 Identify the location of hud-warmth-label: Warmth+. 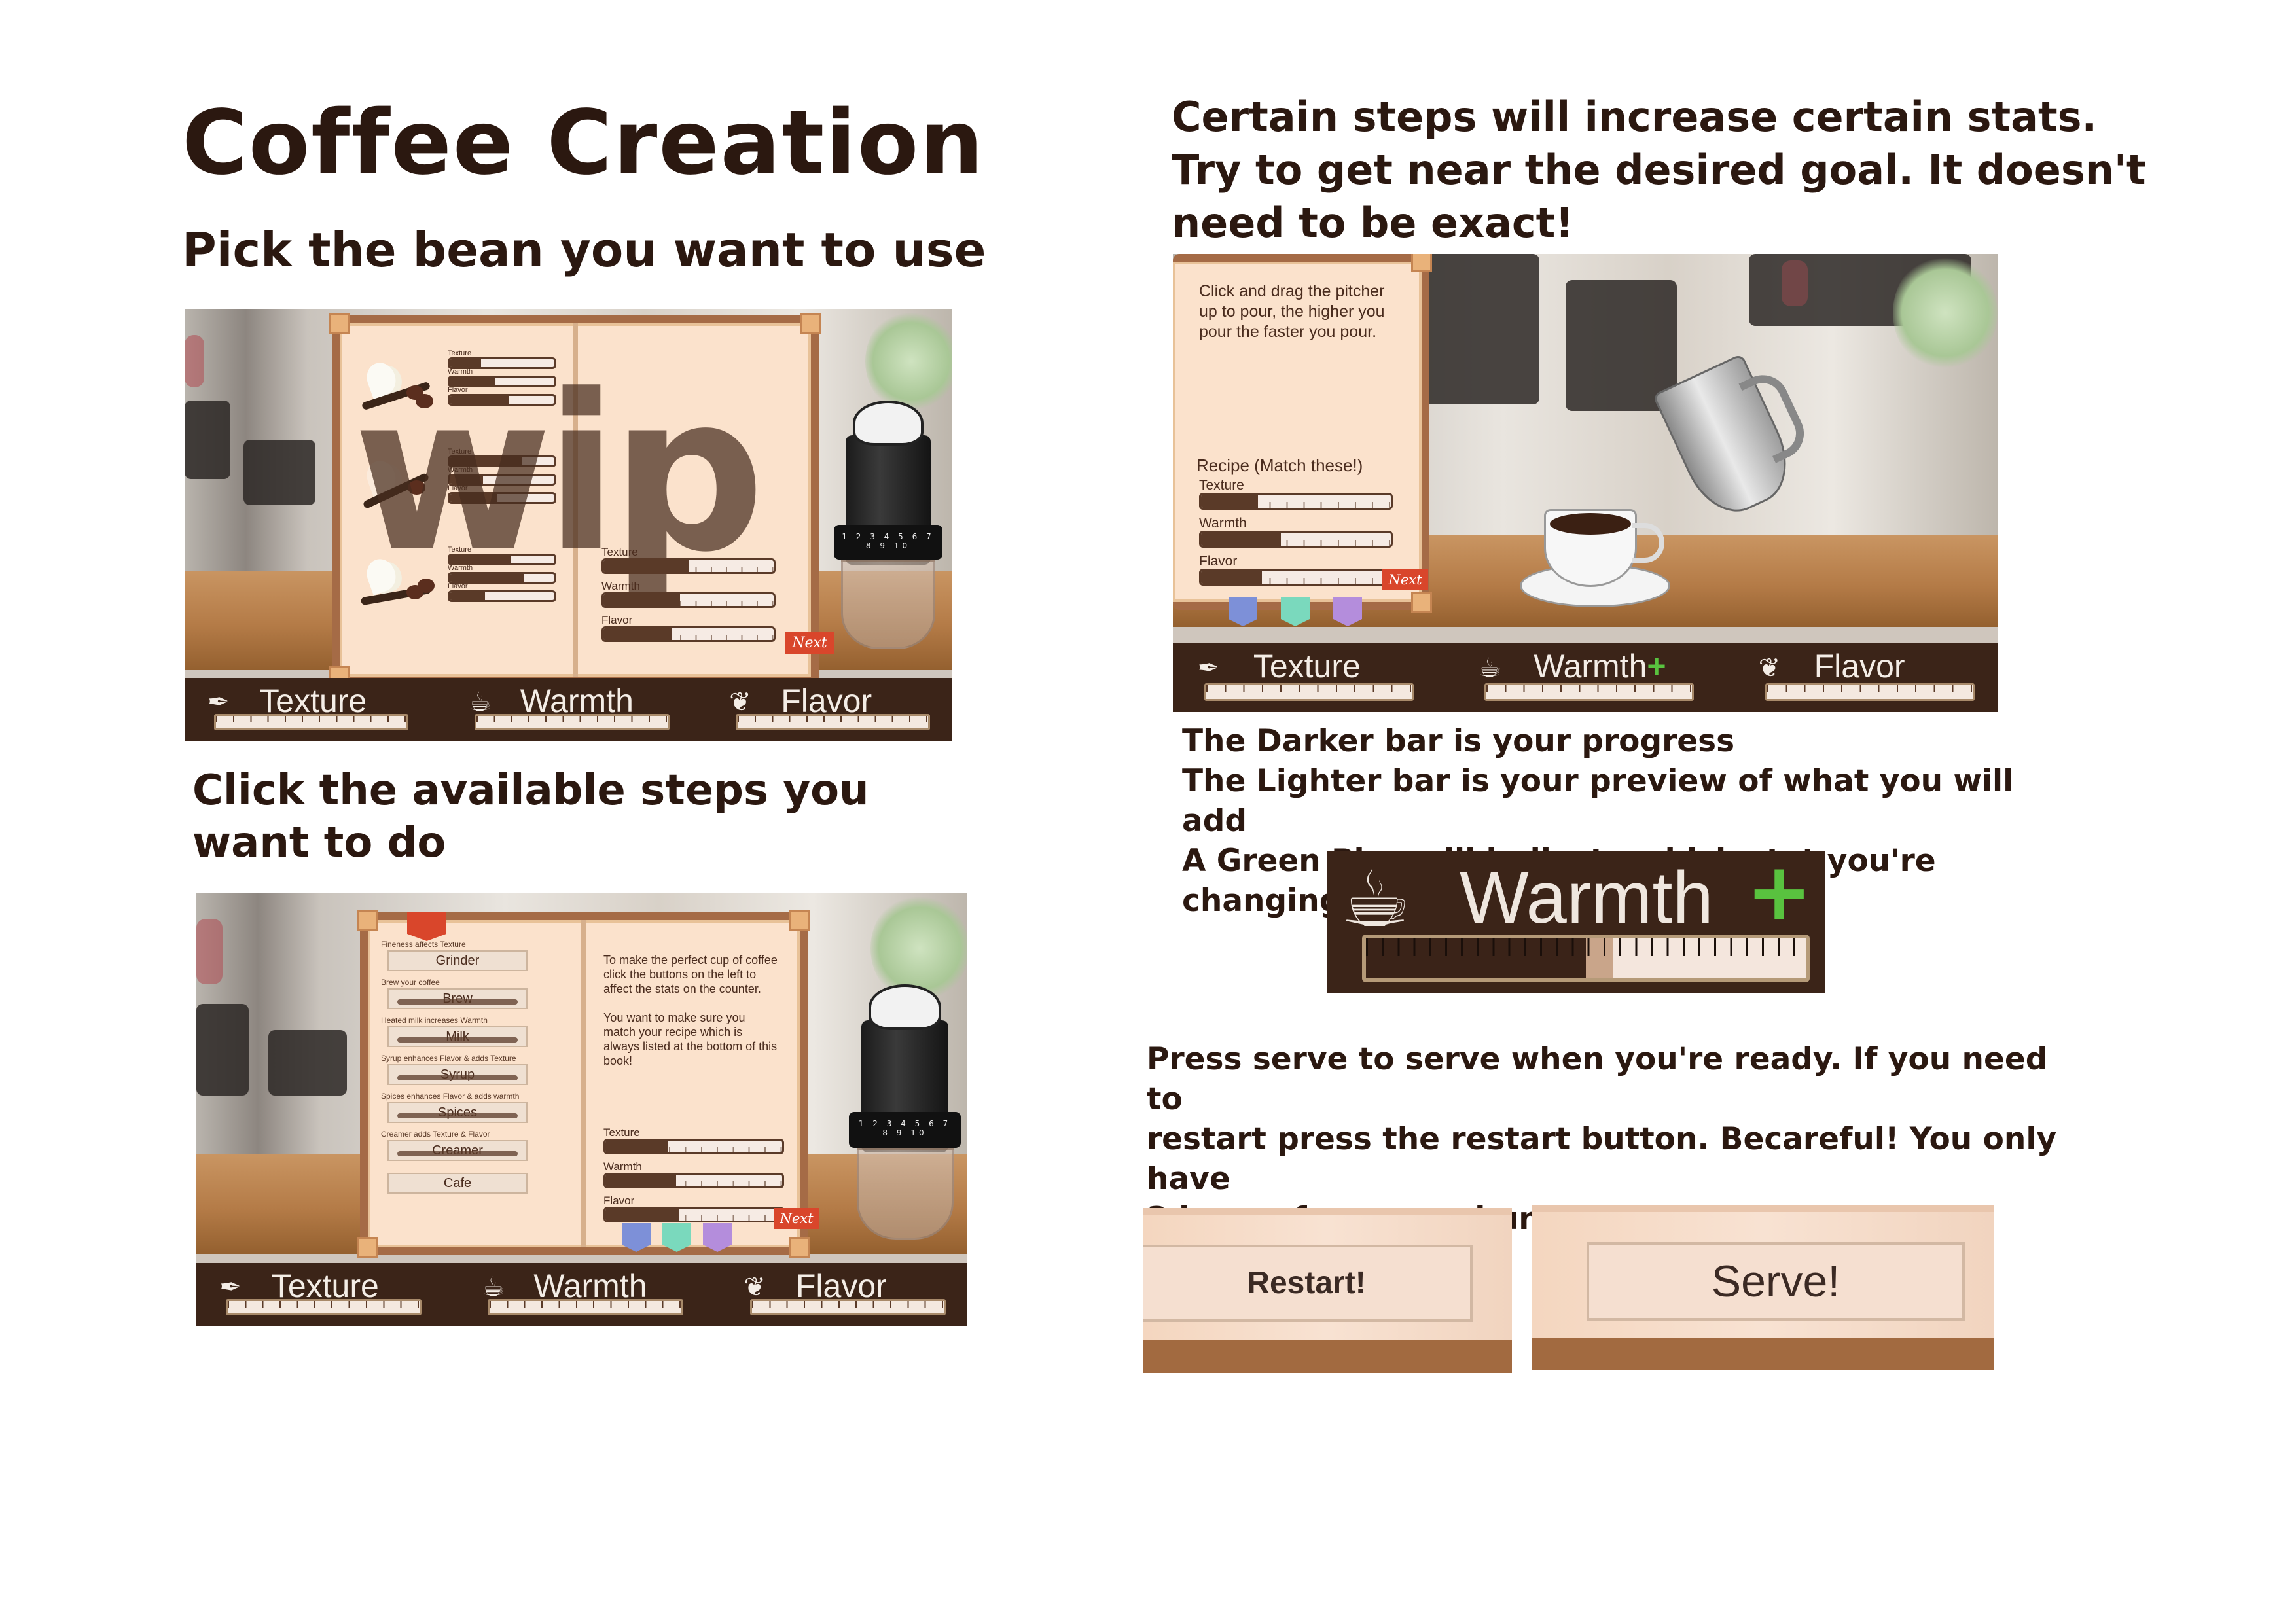
(1600, 666).